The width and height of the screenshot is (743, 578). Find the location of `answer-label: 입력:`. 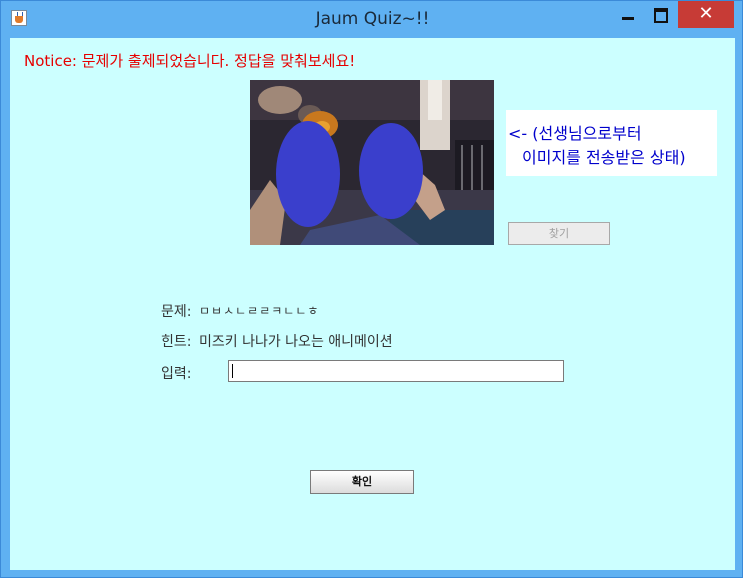

answer-label: 입력: is located at coordinates (176, 374).